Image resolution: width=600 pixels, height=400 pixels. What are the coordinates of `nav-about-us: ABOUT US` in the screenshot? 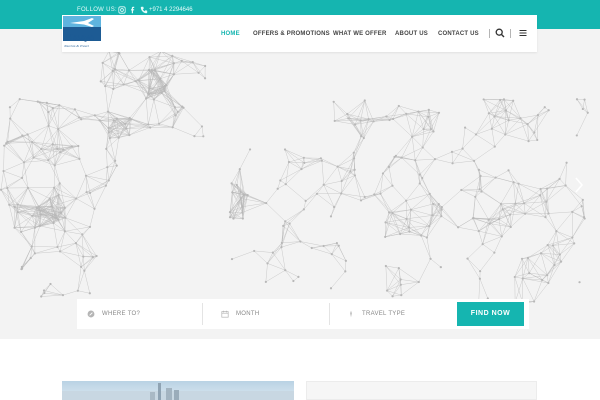 It's located at (411, 34).